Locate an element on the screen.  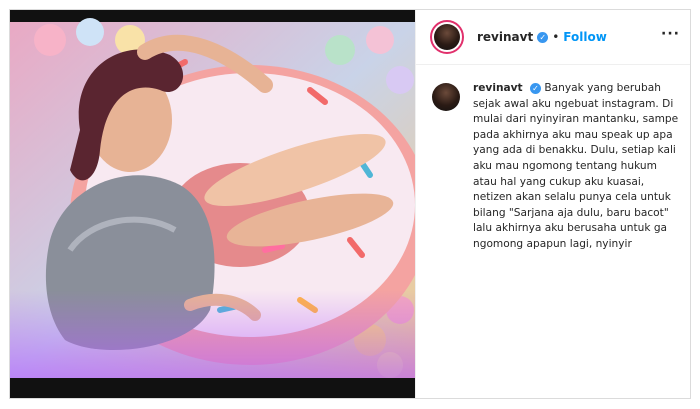
caption-line: sejak awal aku ngebuat instagram. Di is located at coordinates (573, 103).